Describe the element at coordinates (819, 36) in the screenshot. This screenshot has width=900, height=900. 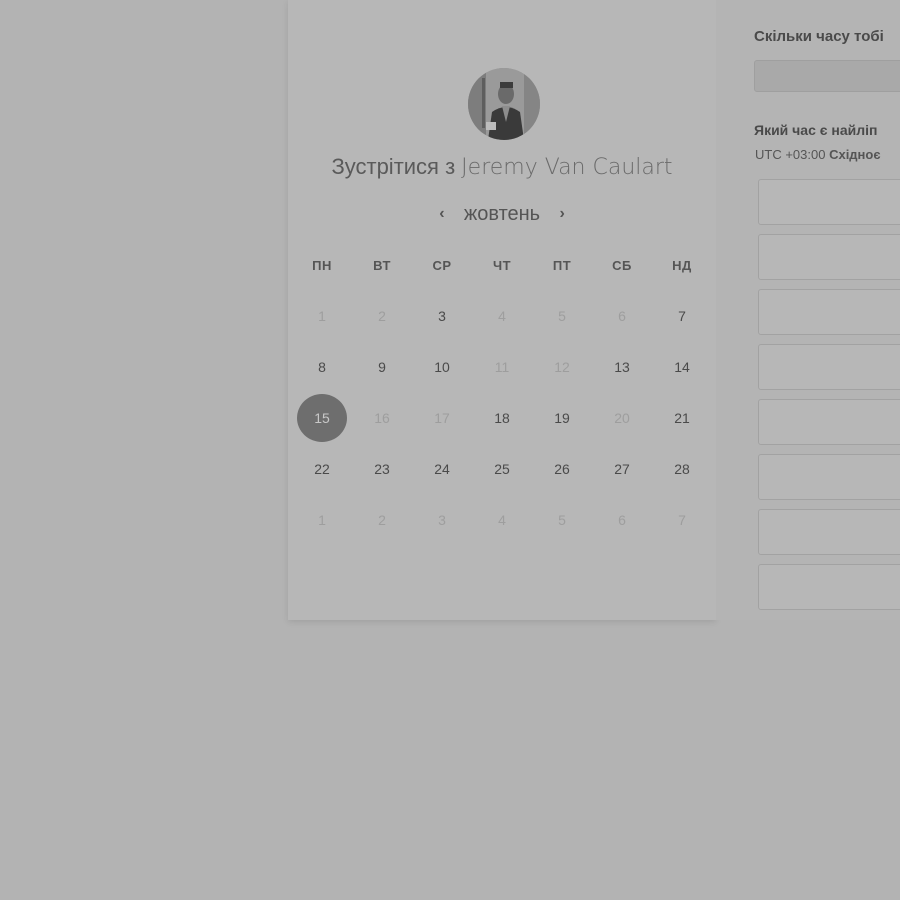
I see `duration-label: Скільки часу тобі` at that location.